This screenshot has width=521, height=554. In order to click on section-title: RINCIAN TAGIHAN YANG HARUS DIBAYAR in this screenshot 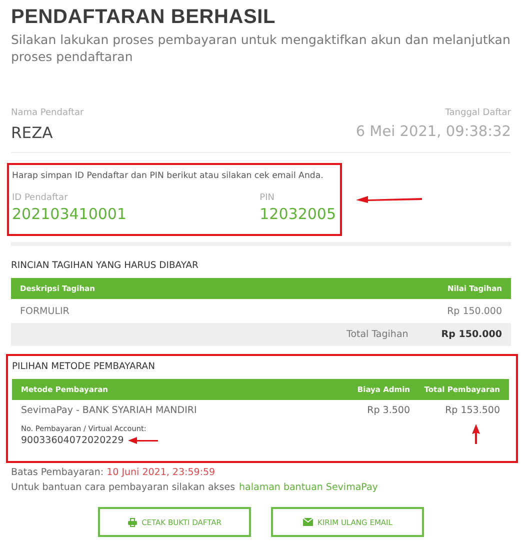, I will do `click(105, 265)`.